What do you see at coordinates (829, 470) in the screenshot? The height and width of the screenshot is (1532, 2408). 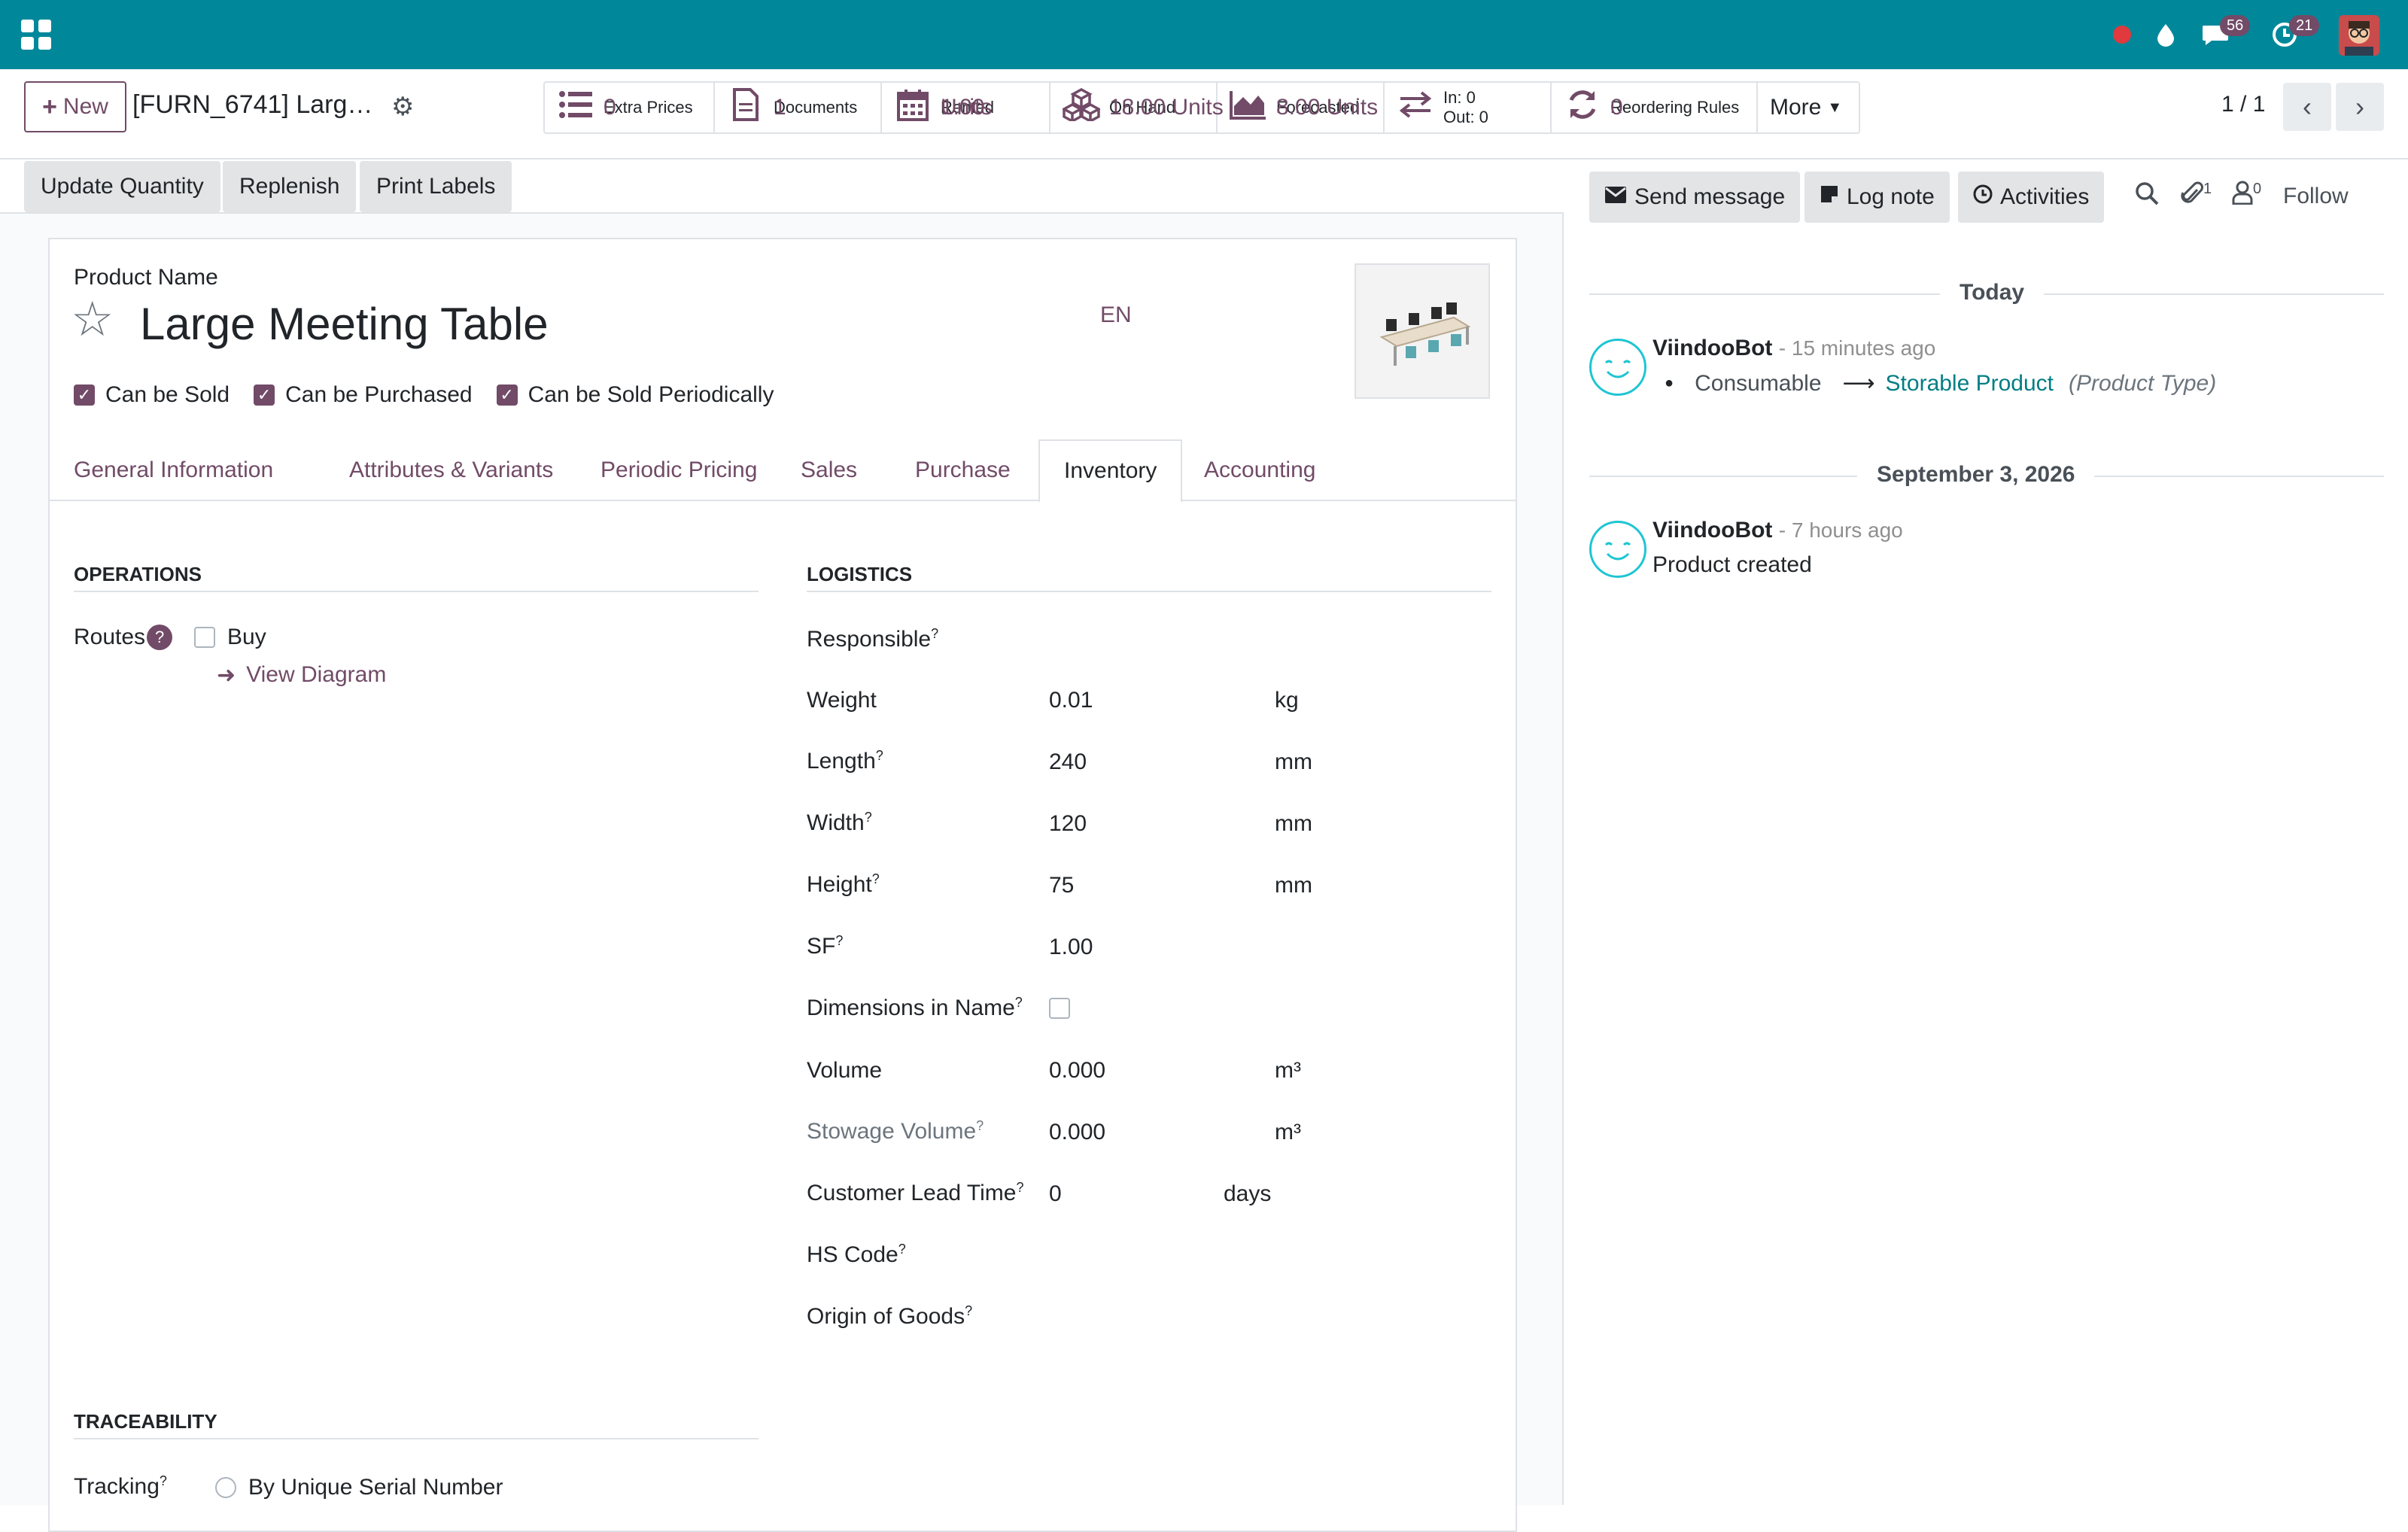 I see `tab-sales: Sales` at bounding box center [829, 470].